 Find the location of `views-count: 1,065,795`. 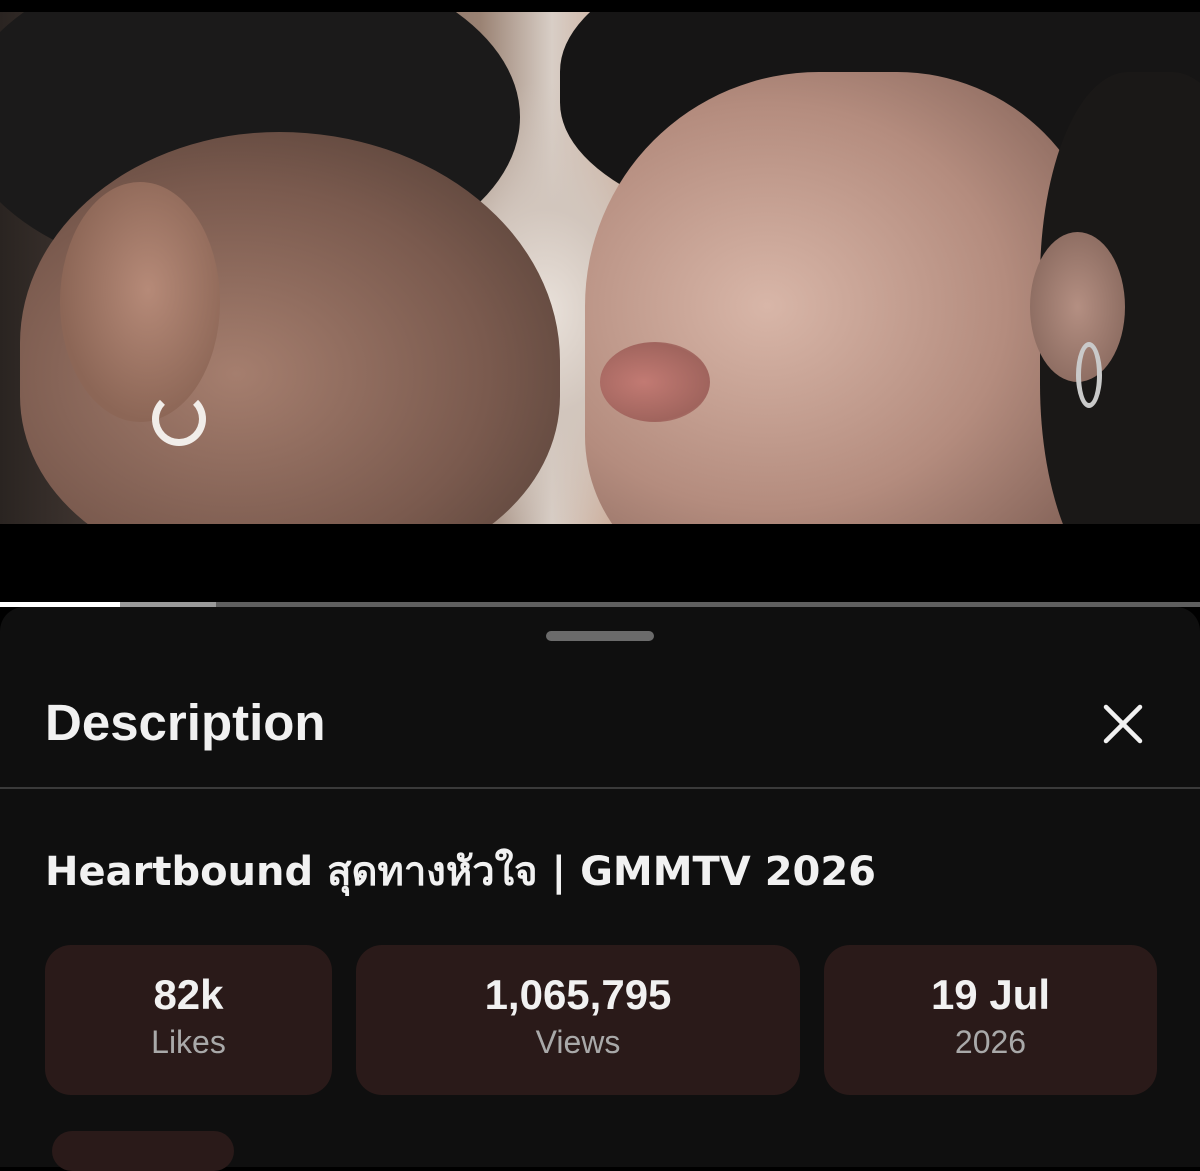

views-count: 1,065,795 is located at coordinates (578, 994).